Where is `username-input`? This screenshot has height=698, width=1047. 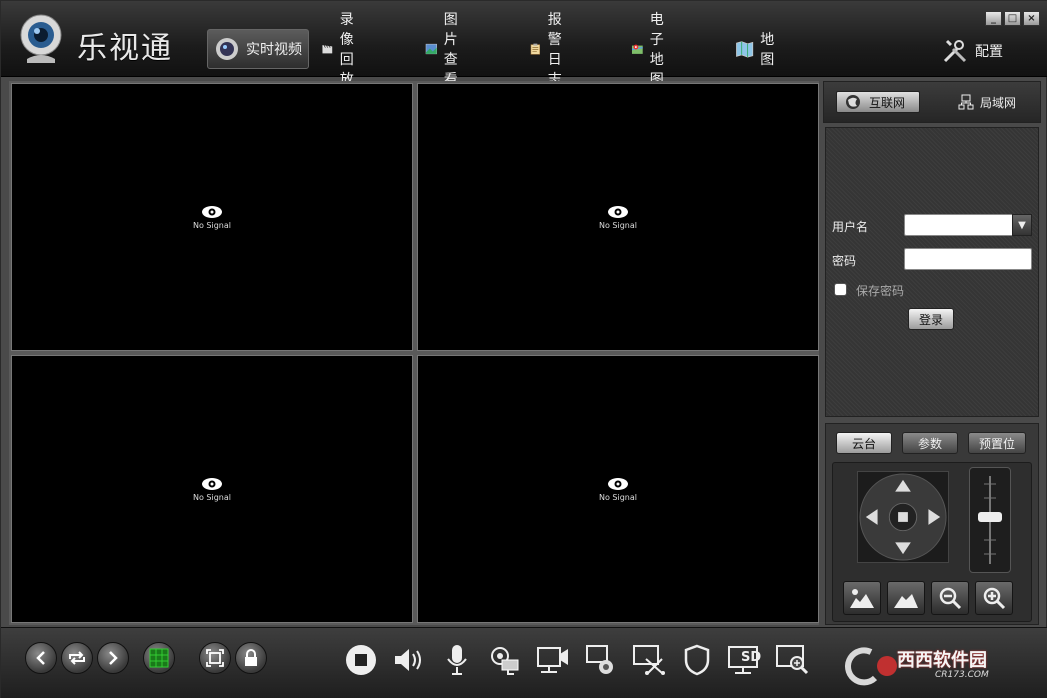 username-input is located at coordinates (959, 225).